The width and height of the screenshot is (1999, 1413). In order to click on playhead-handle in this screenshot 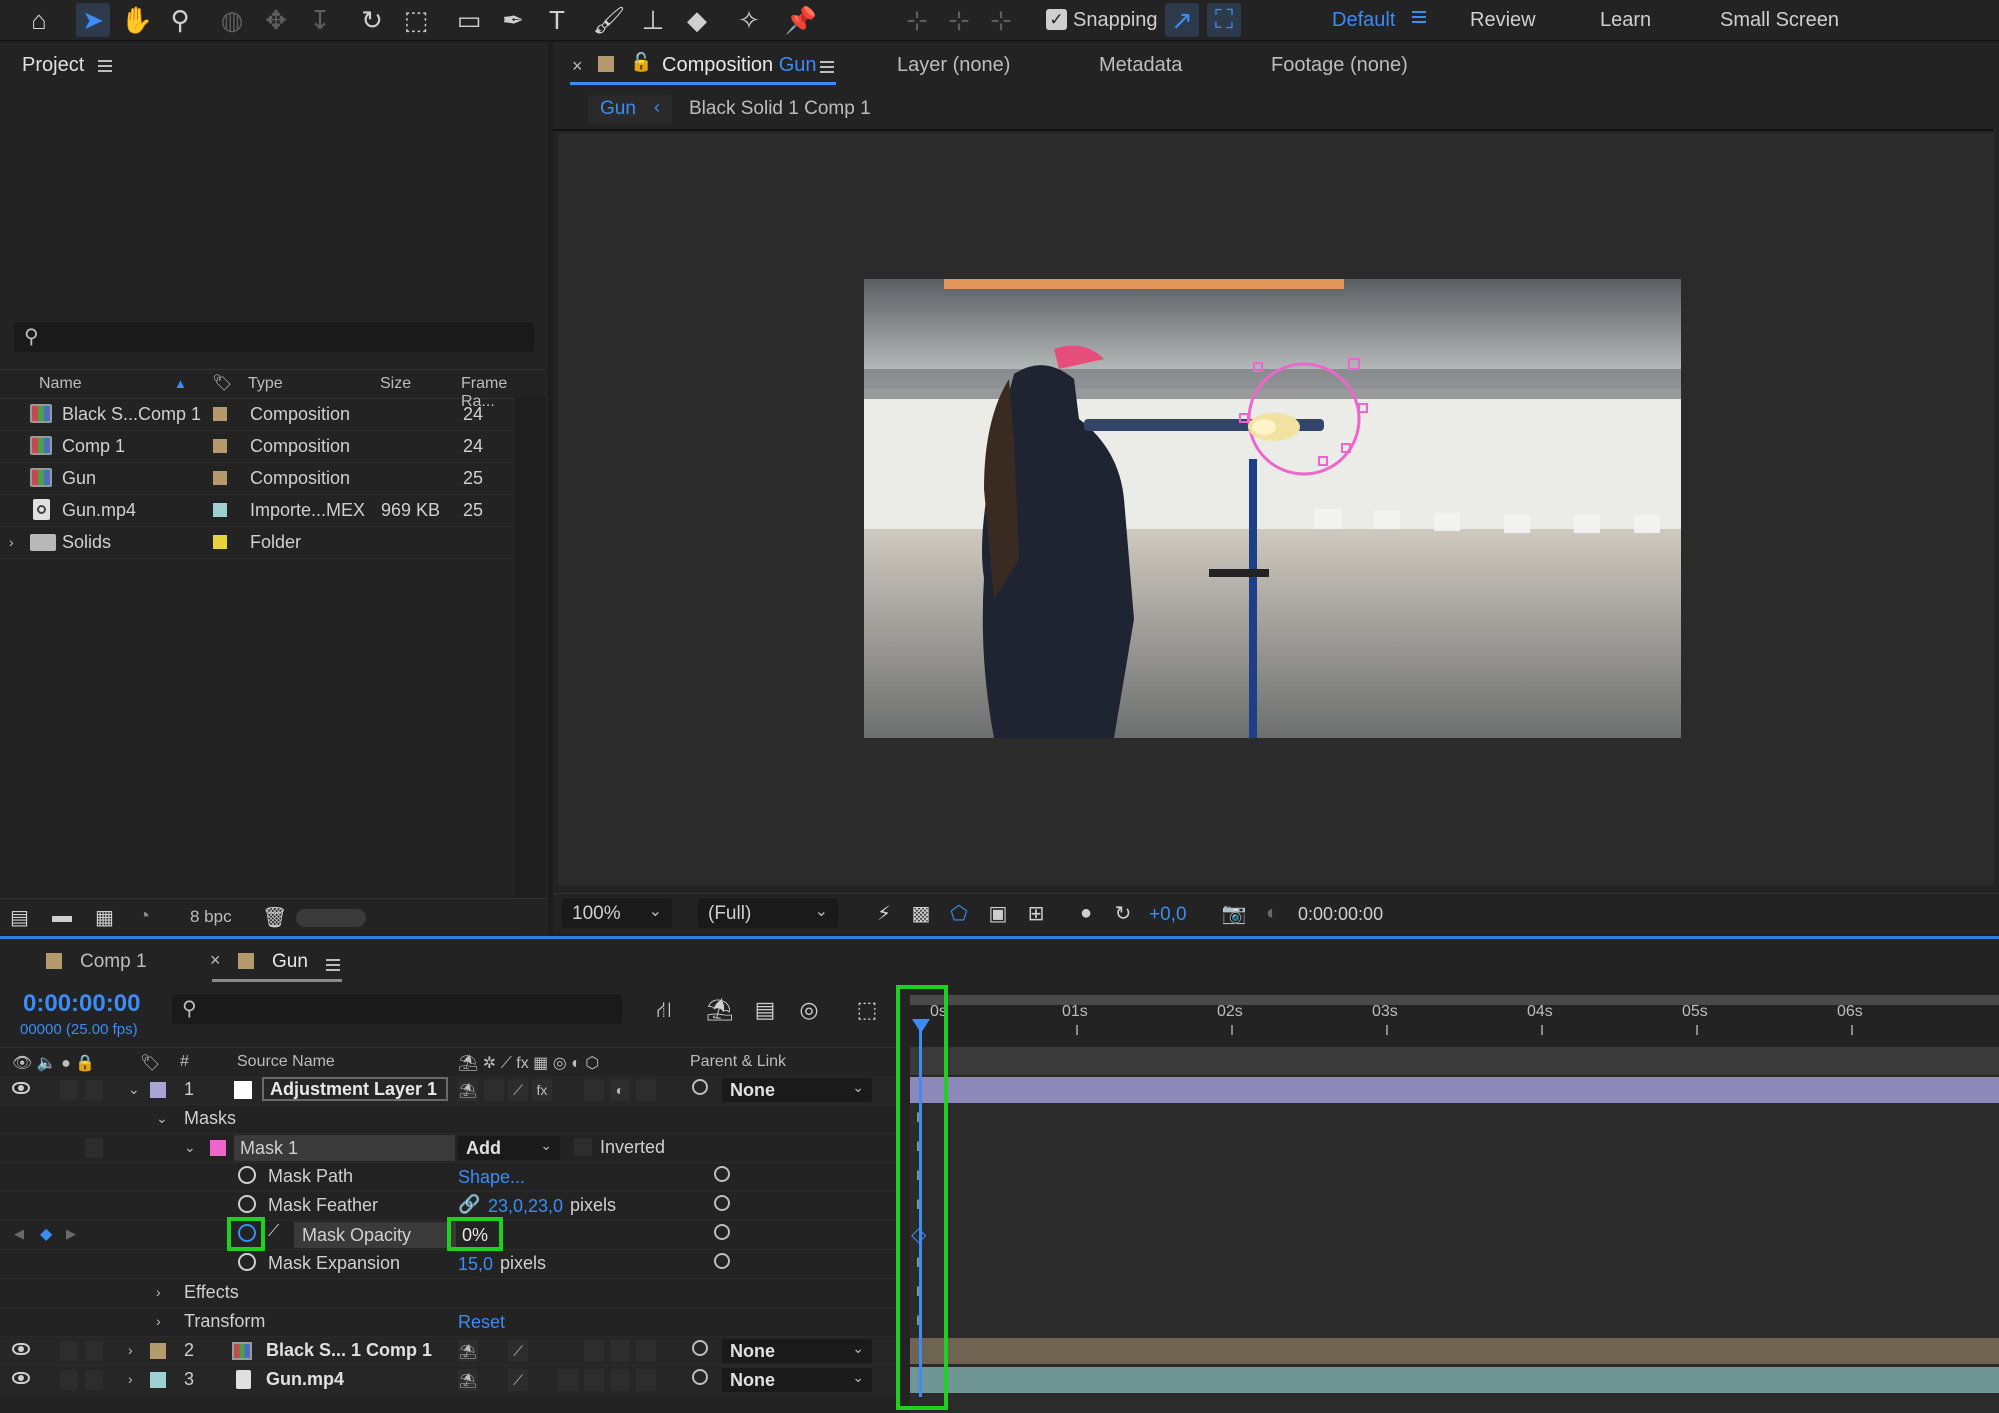, I will do `click(921, 1026)`.